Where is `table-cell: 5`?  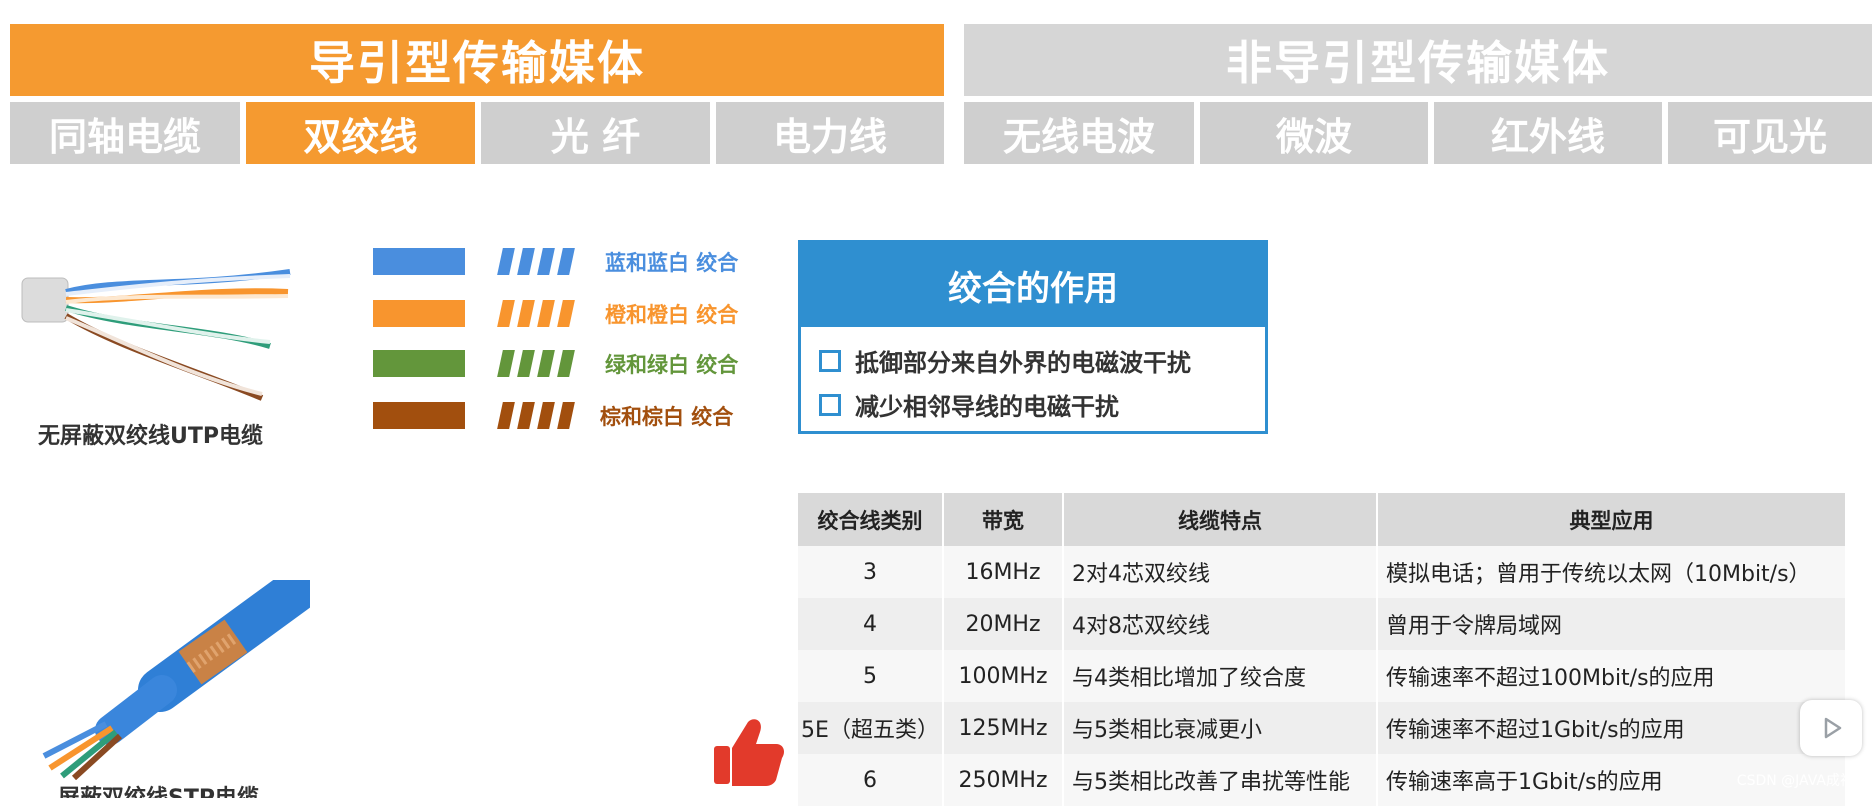 table-cell: 5 is located at coordinates (871, 676).